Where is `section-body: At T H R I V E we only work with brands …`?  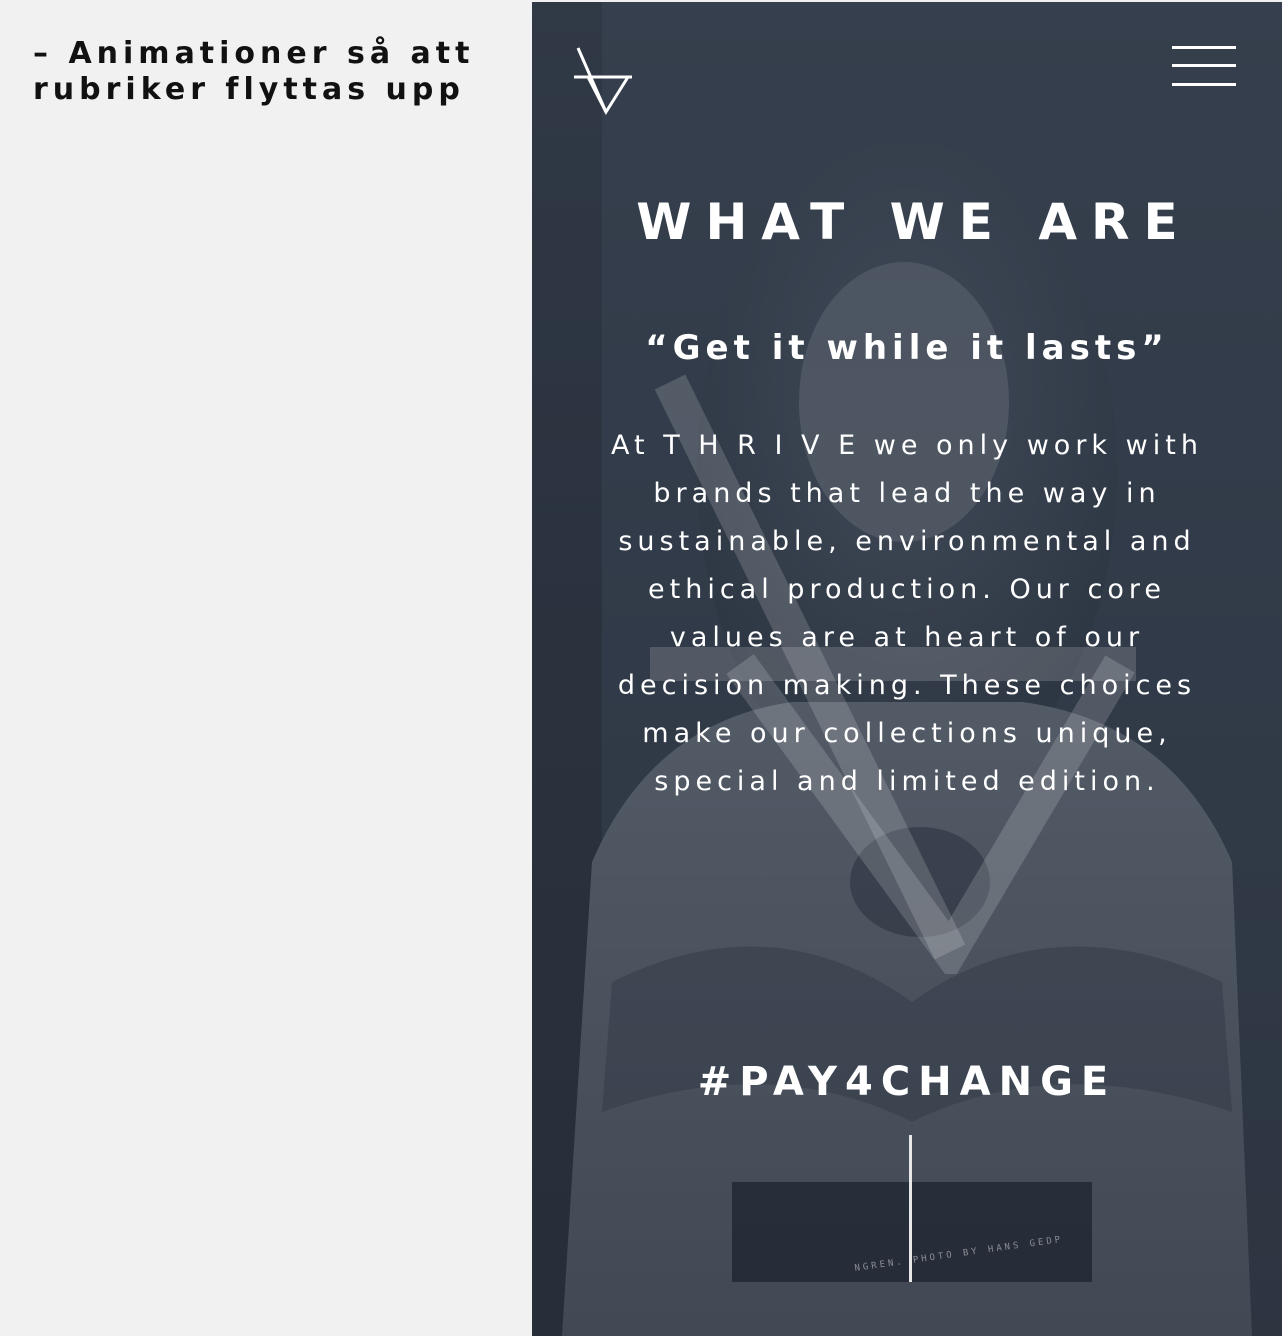
section-body: At T H R I V E we only work with brands … is located at coordinates (907, 613).